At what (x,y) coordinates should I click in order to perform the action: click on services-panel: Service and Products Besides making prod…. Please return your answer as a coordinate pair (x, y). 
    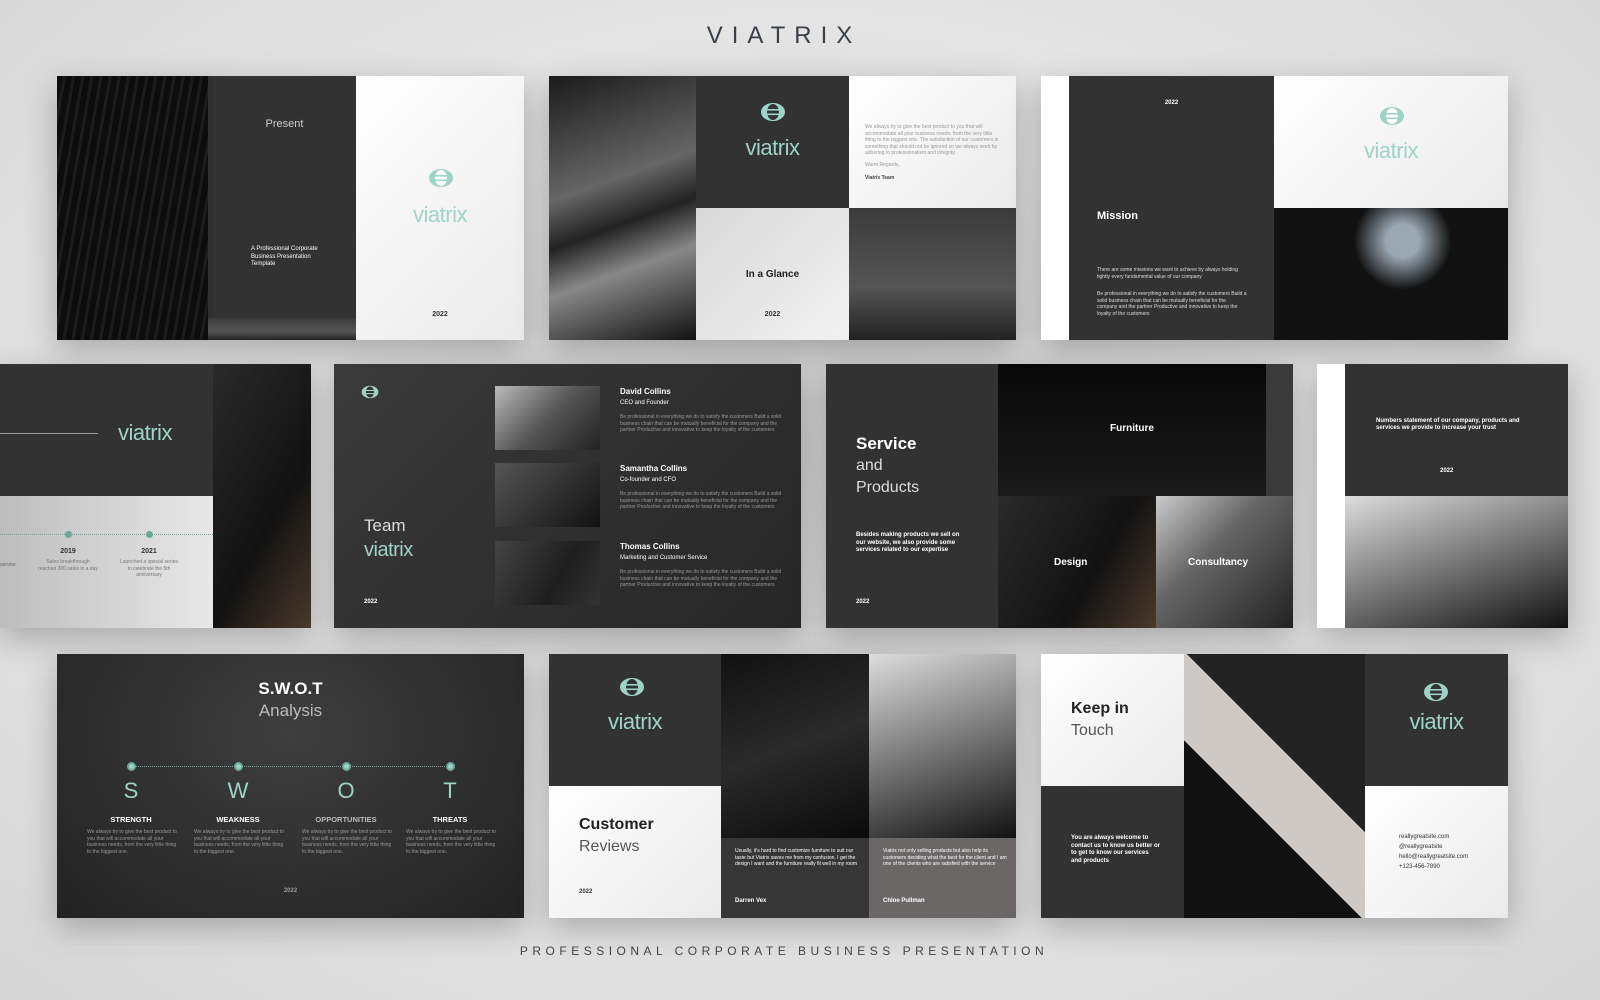
    Looking at the image, I should click on (912, 496).